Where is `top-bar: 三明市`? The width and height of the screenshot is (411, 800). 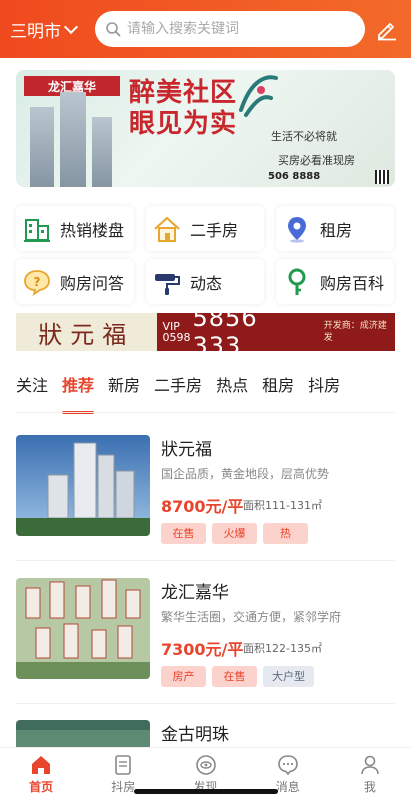 top-bar: 三明市 is located at coordinates (205, 29).